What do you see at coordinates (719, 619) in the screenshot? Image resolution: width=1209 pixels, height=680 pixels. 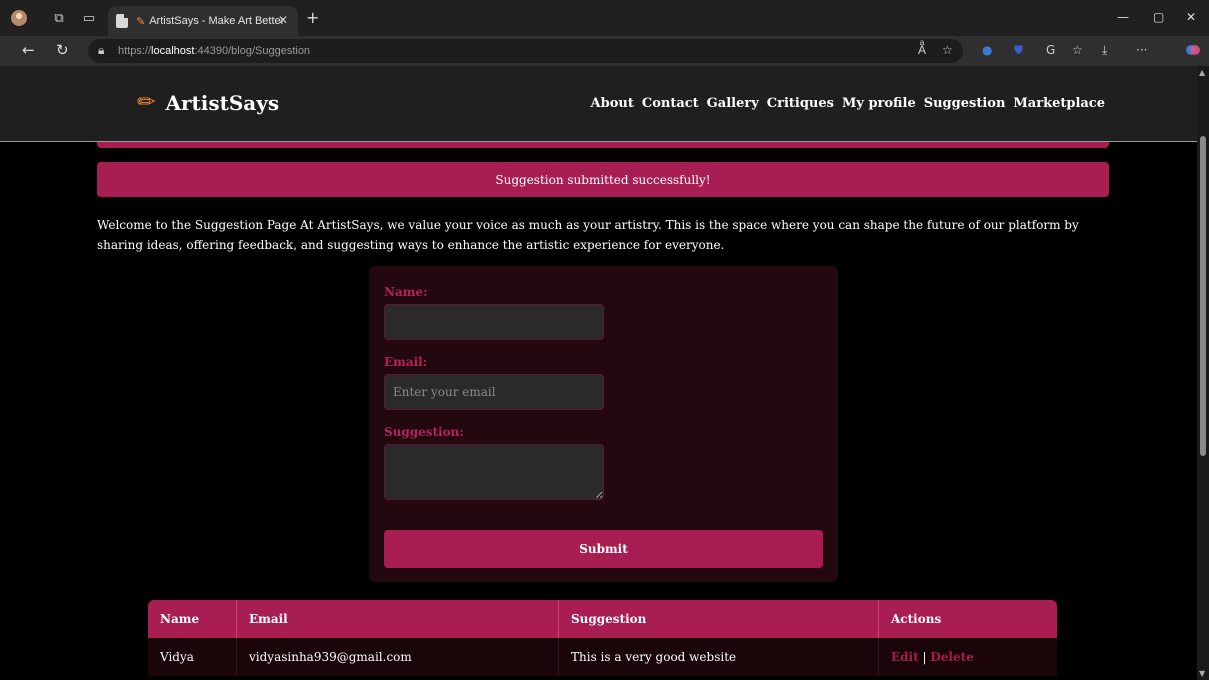 I see `col-header-suggestion: Suggestion` at bounding box center [719, 619].